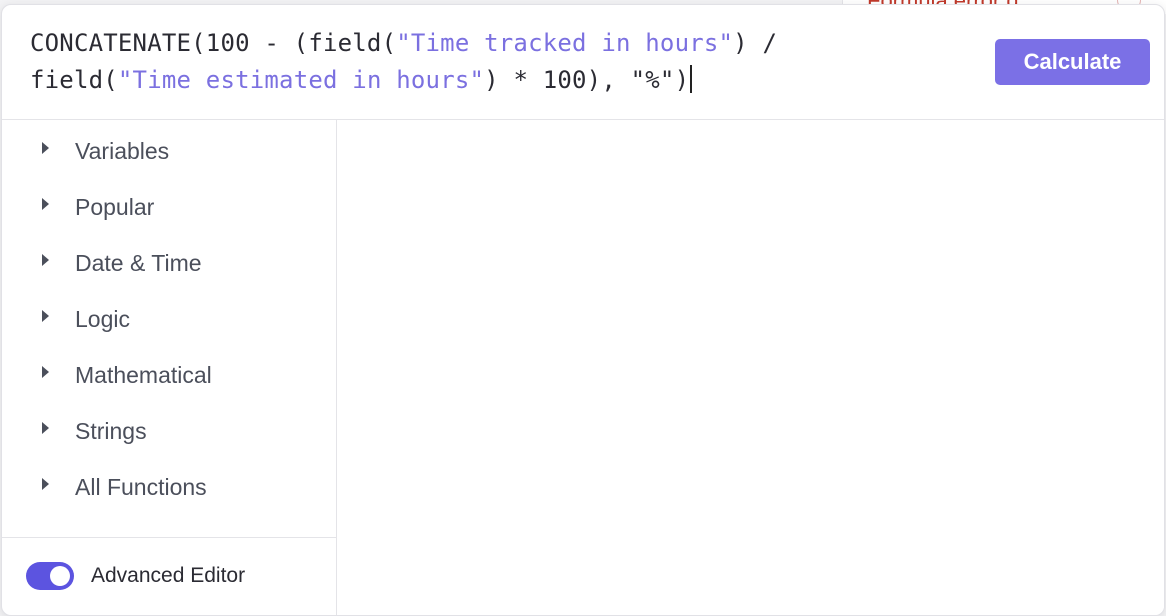 The height and width of the screenshot is (616, 1166). I want to click on sidebar-item-logic: Logic, so click(169, 318).